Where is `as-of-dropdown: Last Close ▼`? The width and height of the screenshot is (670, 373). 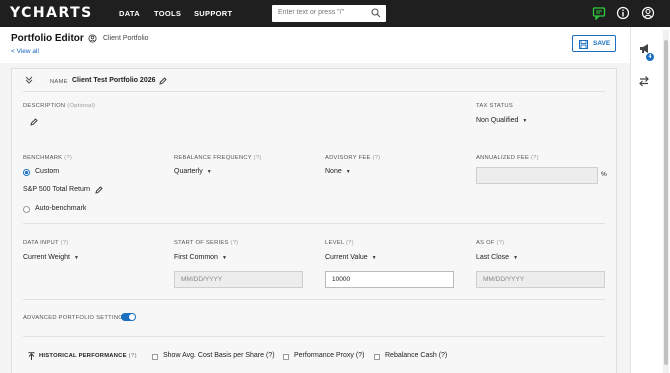
as-of-dropdown: Last Close ▼ is located at coordinates (497, 257).